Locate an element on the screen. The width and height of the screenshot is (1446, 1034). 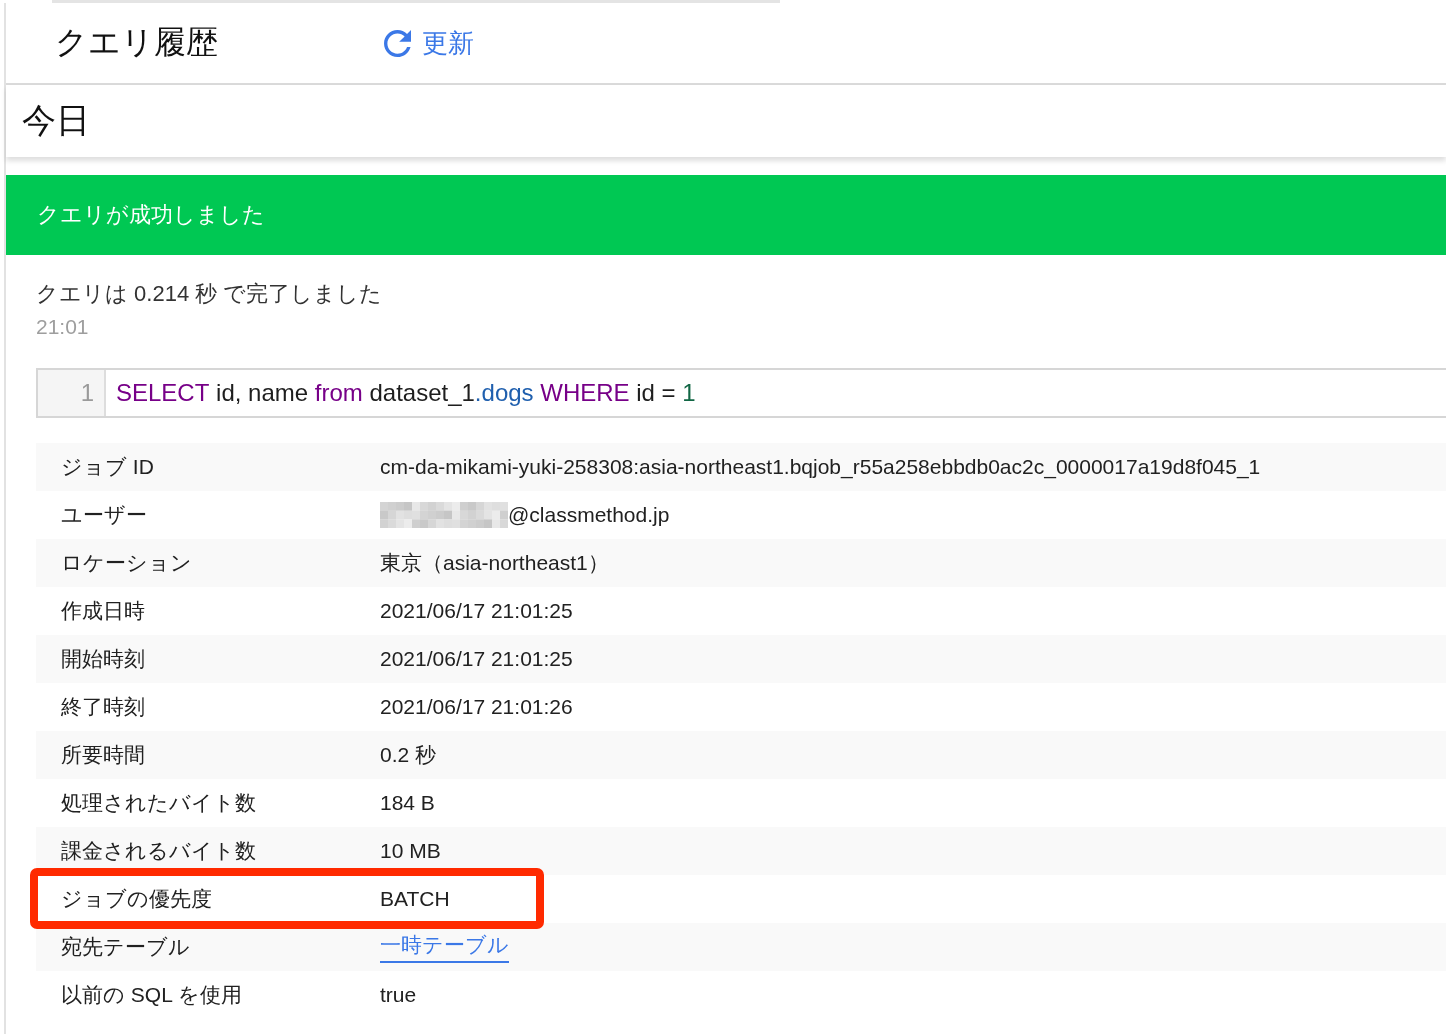
detail-label: 処理されたバイト数 is located at coordinates (158, 803).